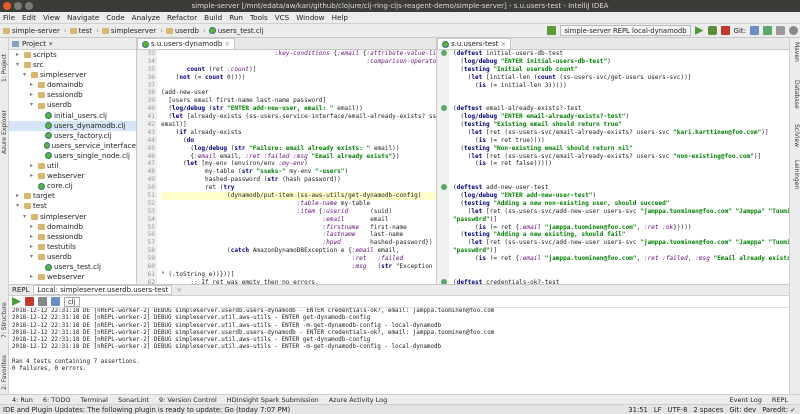 The height and width of the screenshot is (414, 800). What do you see at coordinates (51, 17) in the screenshot?
I see `menu-view: View` at bounding box center [51, 17].